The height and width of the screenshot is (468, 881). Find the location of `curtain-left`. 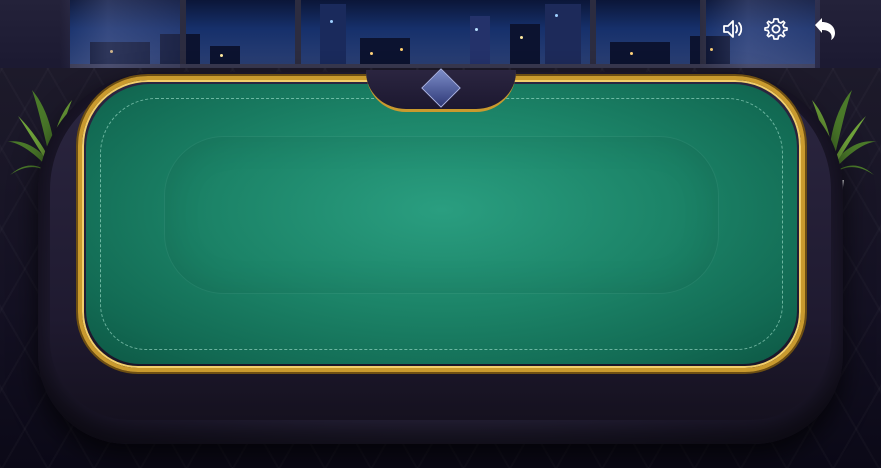

curtain-left is located at coordinates (120, 37).